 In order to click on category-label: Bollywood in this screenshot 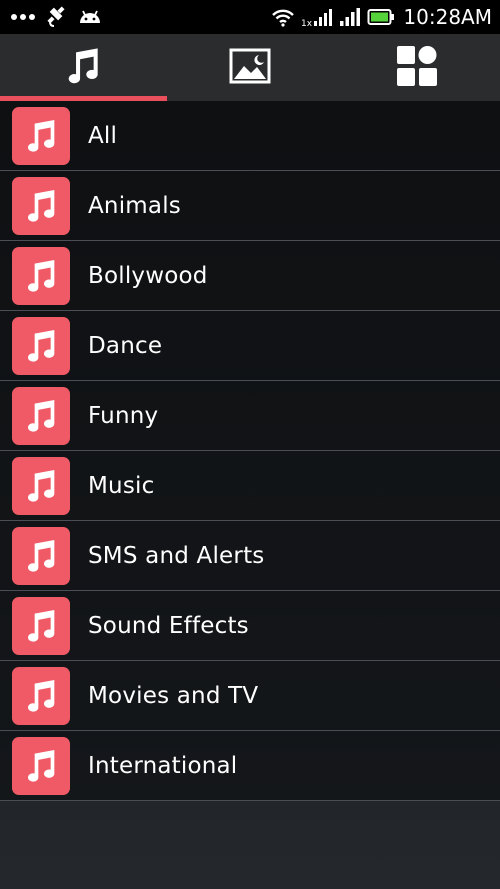, I will do `click(148, 275)`.